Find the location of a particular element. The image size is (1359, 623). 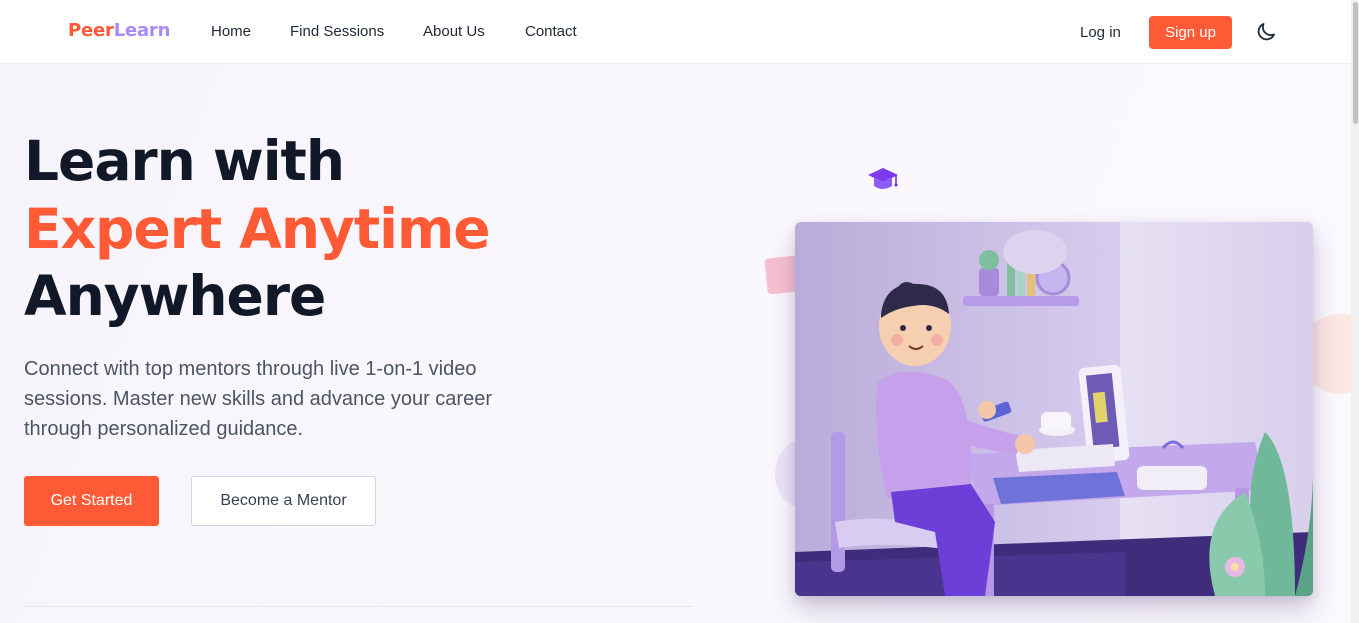

become-mentor-button: Become a Mentor is located at coordinates (283, 501).